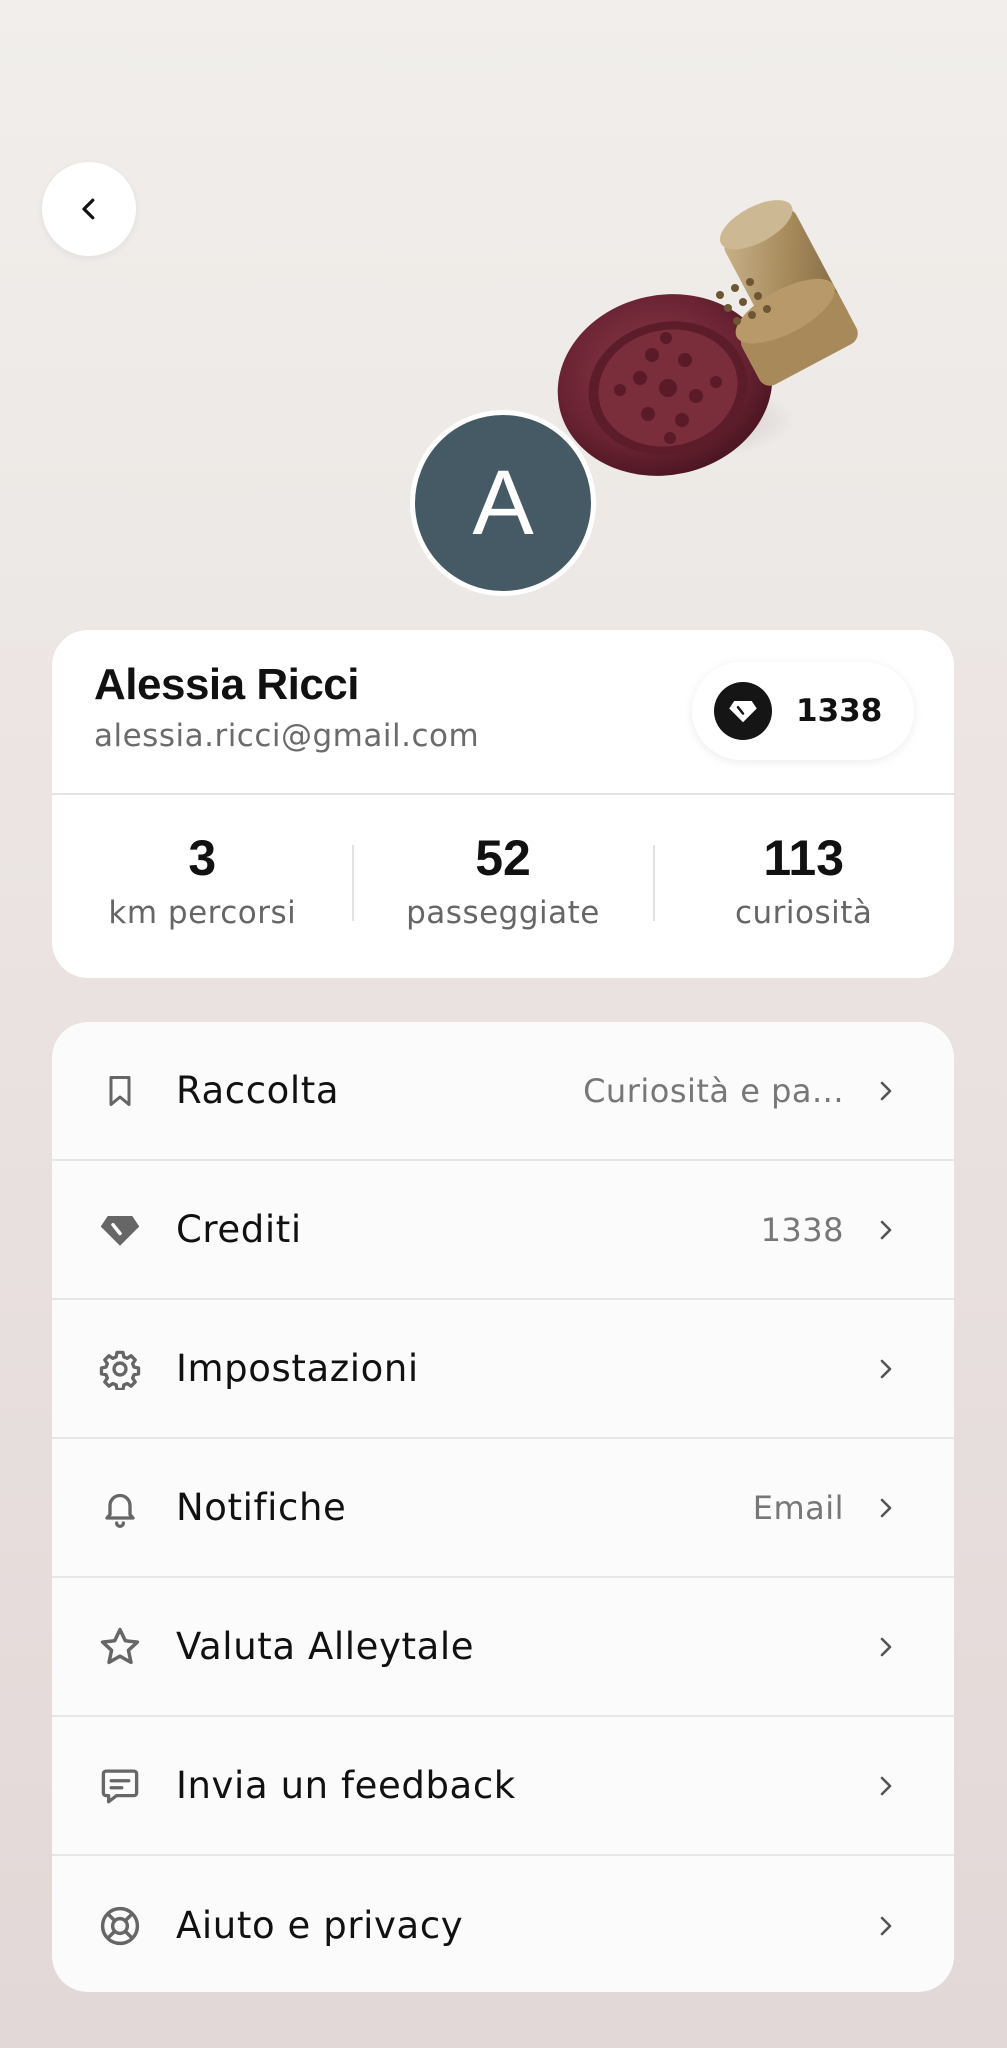 The image size is (1007, 2048). Describe the element at coordinates (258, 1090) in the screenshot. I see `menu-item-label: Raccolta` at that location.